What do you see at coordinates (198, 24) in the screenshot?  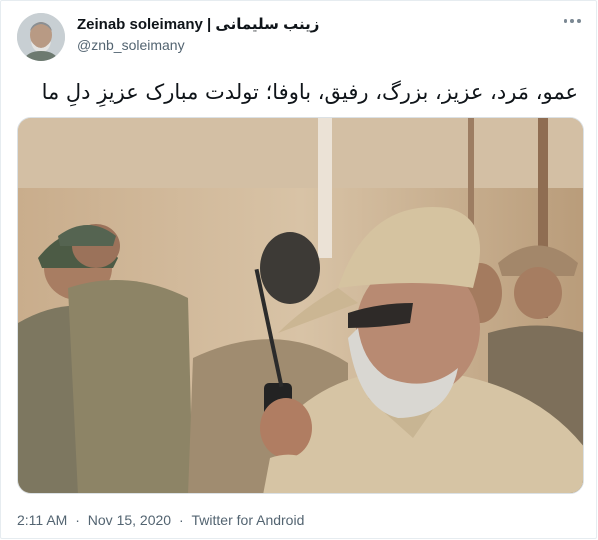 I see `author-display-name: Zeinab soleimany | زینب سلیمانی` at bounding box center [198, 24].